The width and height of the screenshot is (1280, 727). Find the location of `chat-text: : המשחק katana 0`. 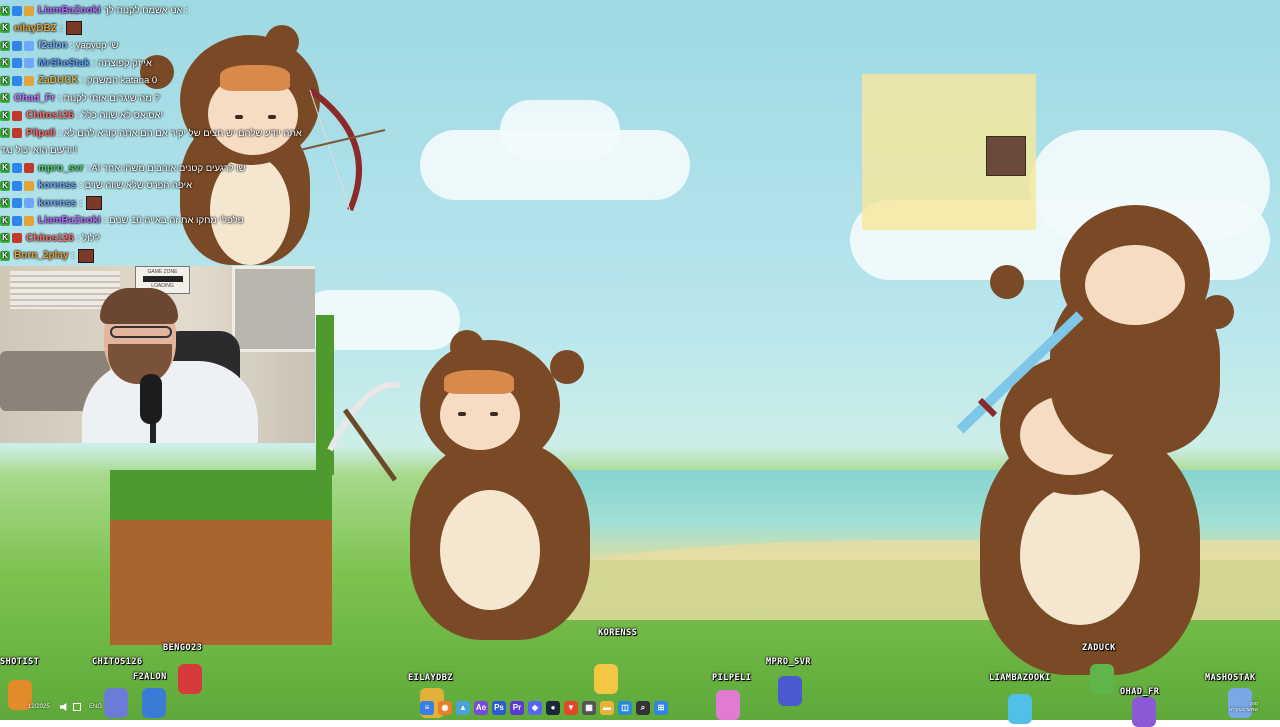

chat-text: : המשחק katana 0 is located at coordinates (119, 80).